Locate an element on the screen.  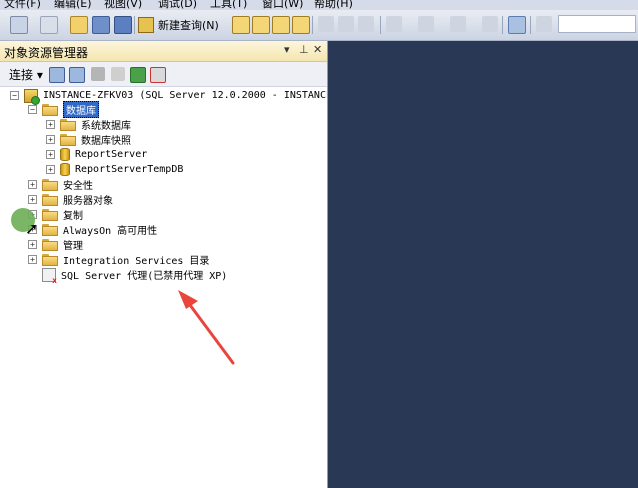
undo-icon is located at coordinates (394, 24).